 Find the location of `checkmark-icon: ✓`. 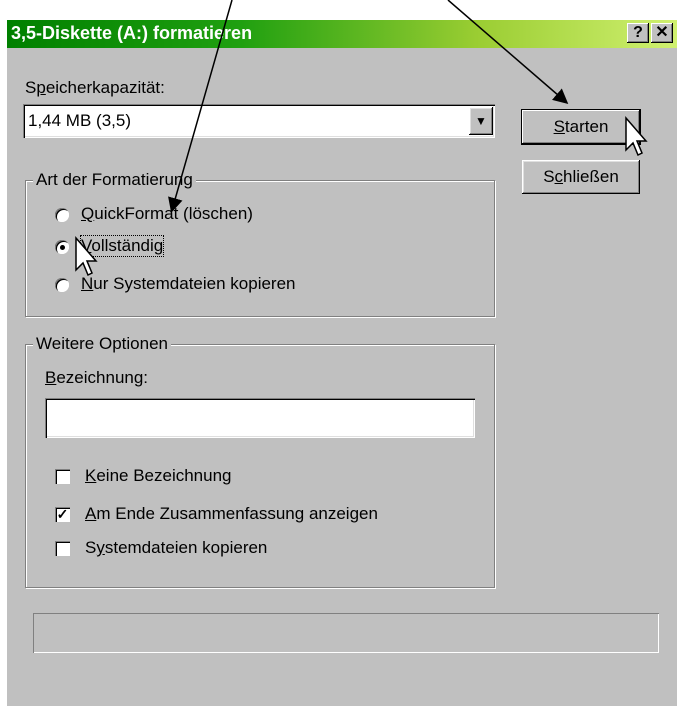

checkmark-icon: ✓ is located at coordinates (62, 514).